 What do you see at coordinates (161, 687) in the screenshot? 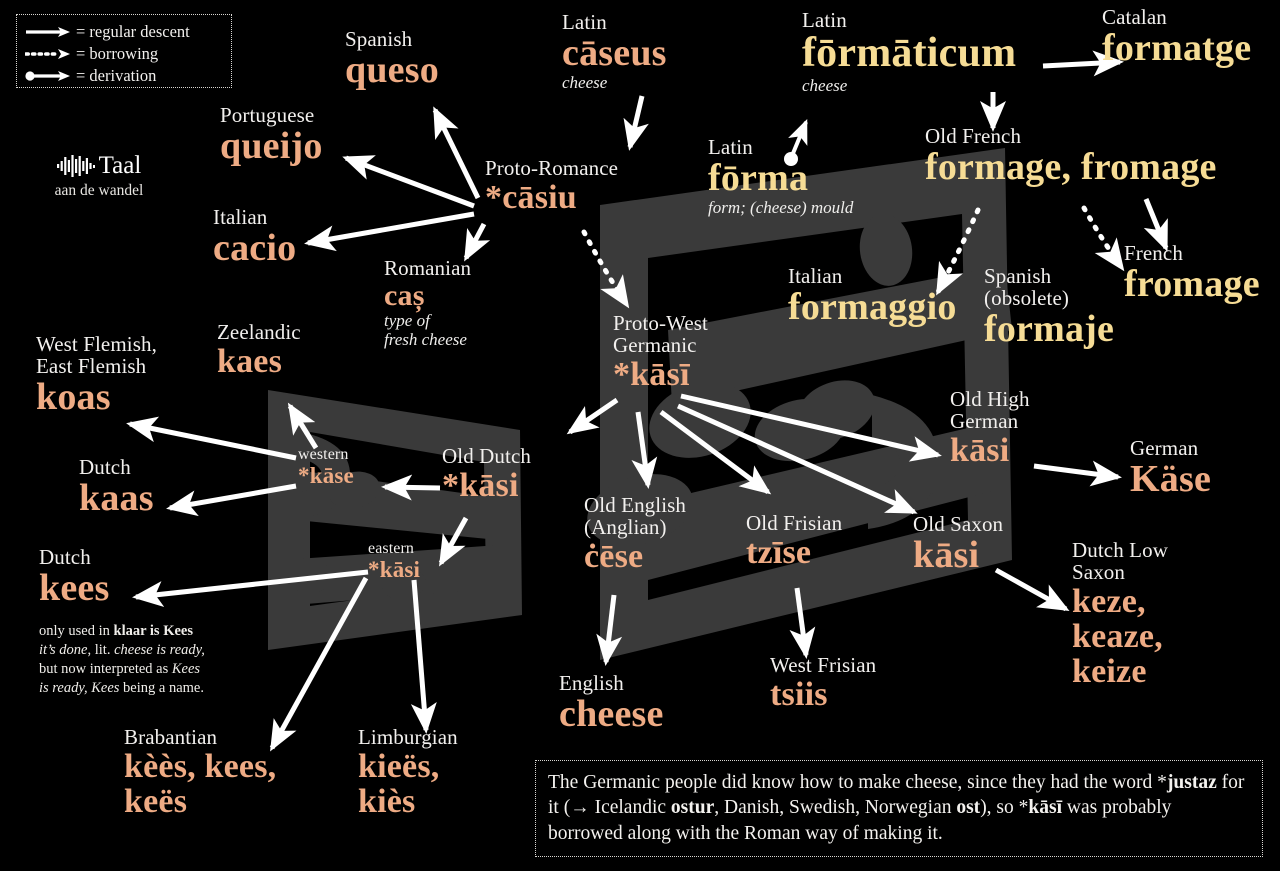
I see `kees-note-l4c: being a name.` at bounding box center [161, 687].